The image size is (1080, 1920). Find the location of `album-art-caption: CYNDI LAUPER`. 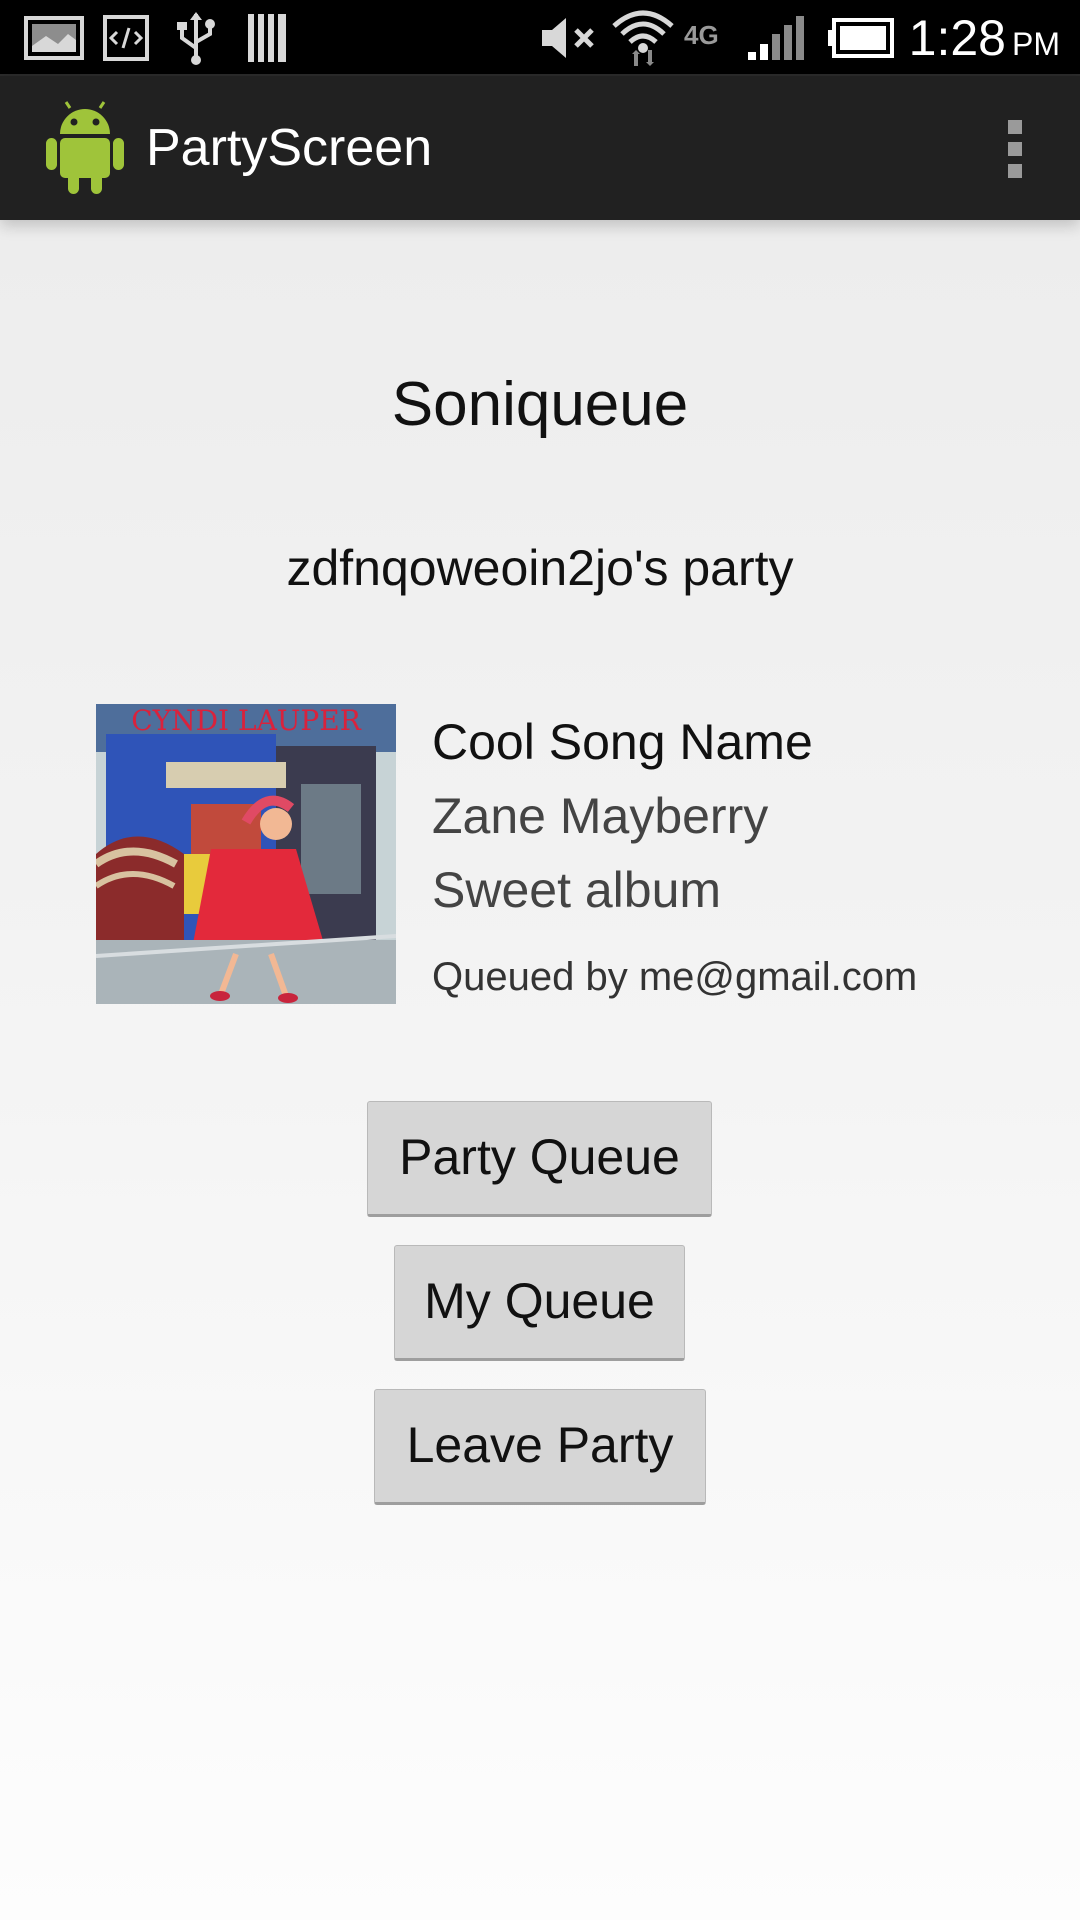

album-art-caption: CYNDI LAUPER is located at coordinates (246, 720).